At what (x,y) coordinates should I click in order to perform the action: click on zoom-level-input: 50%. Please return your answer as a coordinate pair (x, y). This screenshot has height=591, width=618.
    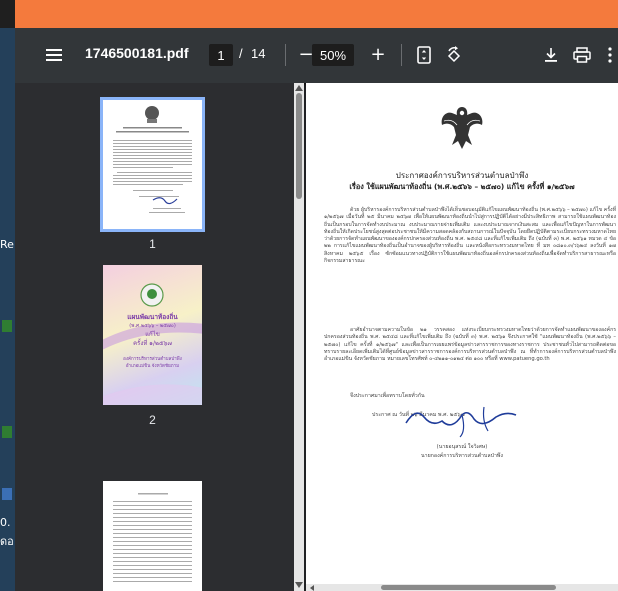
    Looking at the image, I should click on (333, 55).